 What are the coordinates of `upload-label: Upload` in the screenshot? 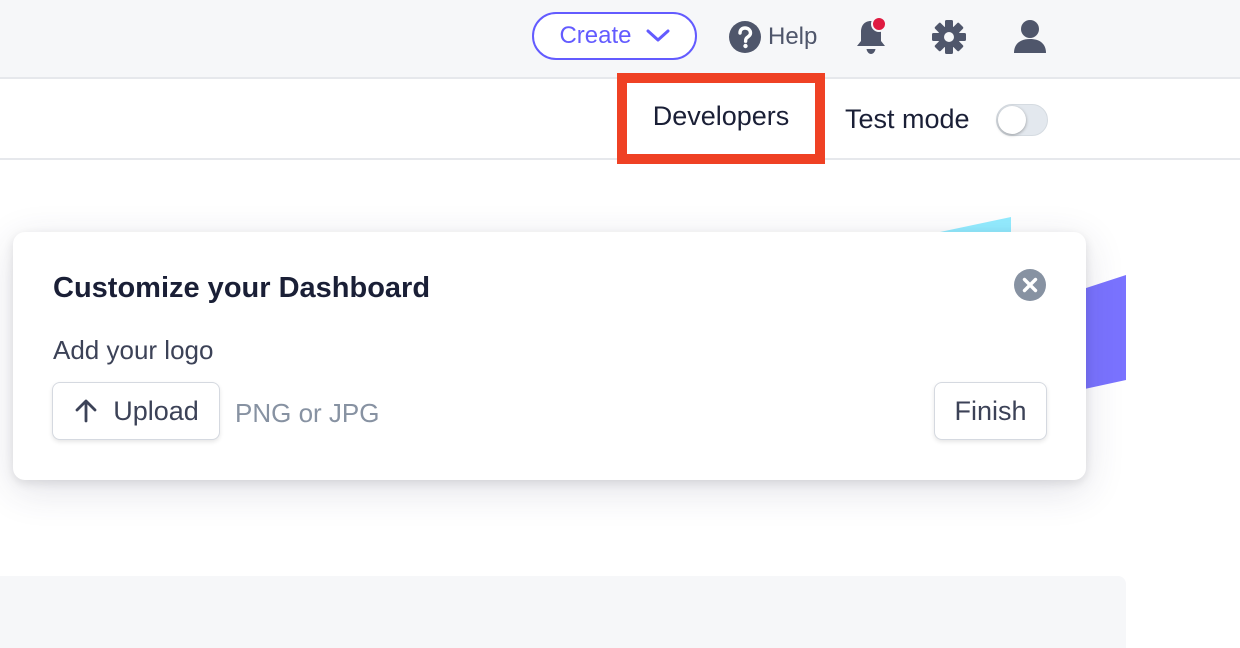 It's located at (156, 410).